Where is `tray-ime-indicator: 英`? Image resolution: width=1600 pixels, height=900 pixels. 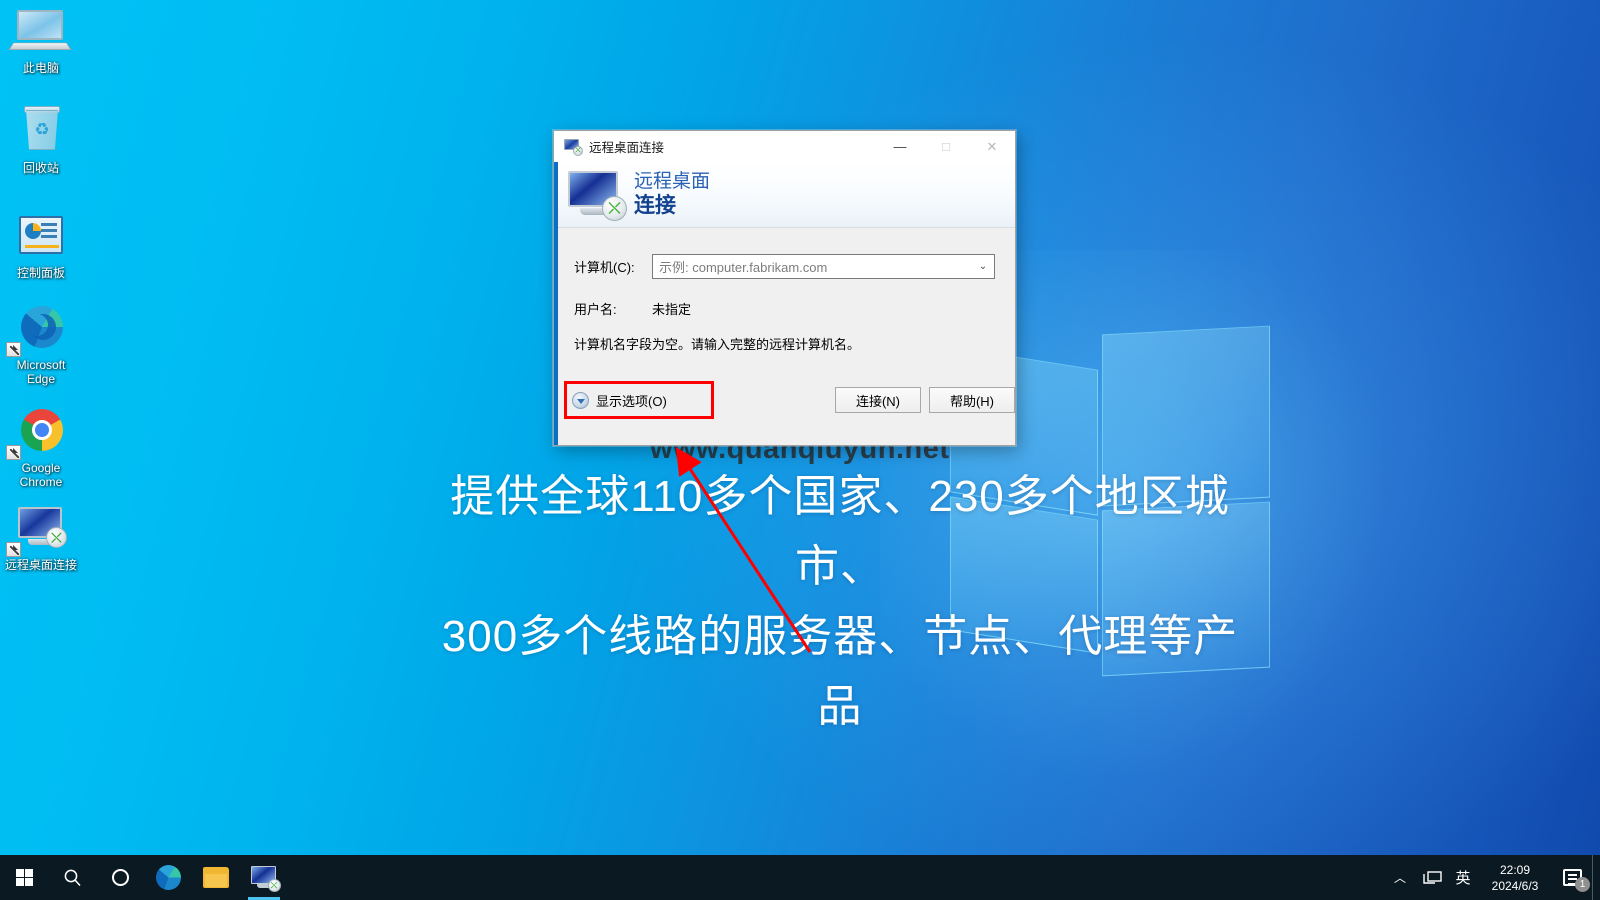
tray-ime-indicator: 英 is located at coordinates (1463, 877).